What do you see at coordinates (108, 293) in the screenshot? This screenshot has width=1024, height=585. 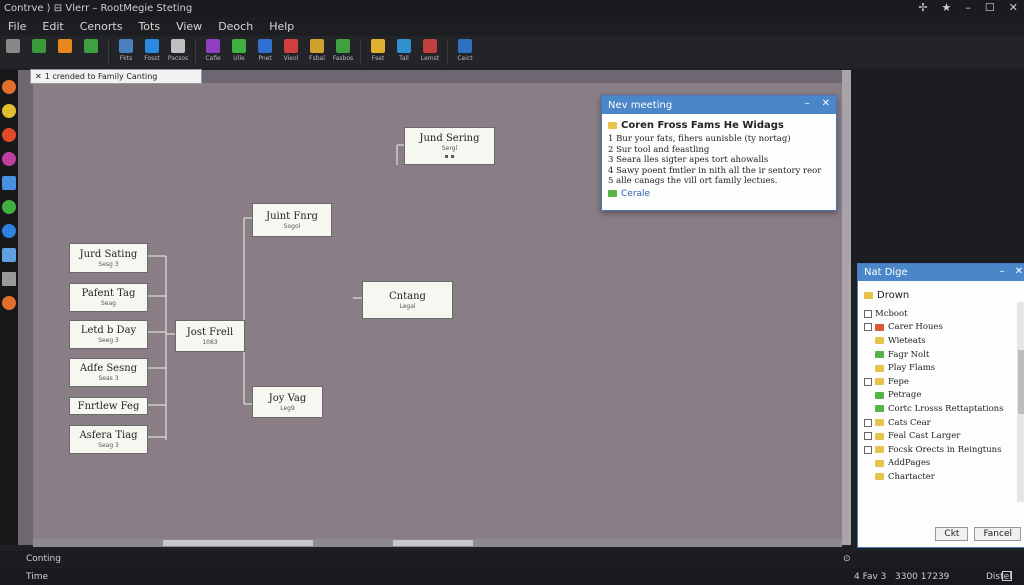 I see `node-name: Pafent Tag` at bounding box center [108, 293].